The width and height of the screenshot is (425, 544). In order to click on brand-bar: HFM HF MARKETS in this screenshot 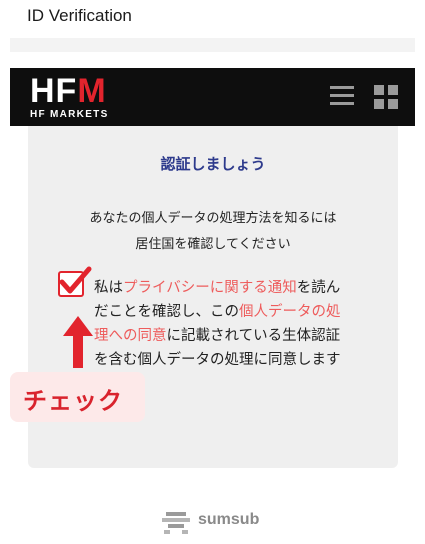, I will do `click(212, 97)`.